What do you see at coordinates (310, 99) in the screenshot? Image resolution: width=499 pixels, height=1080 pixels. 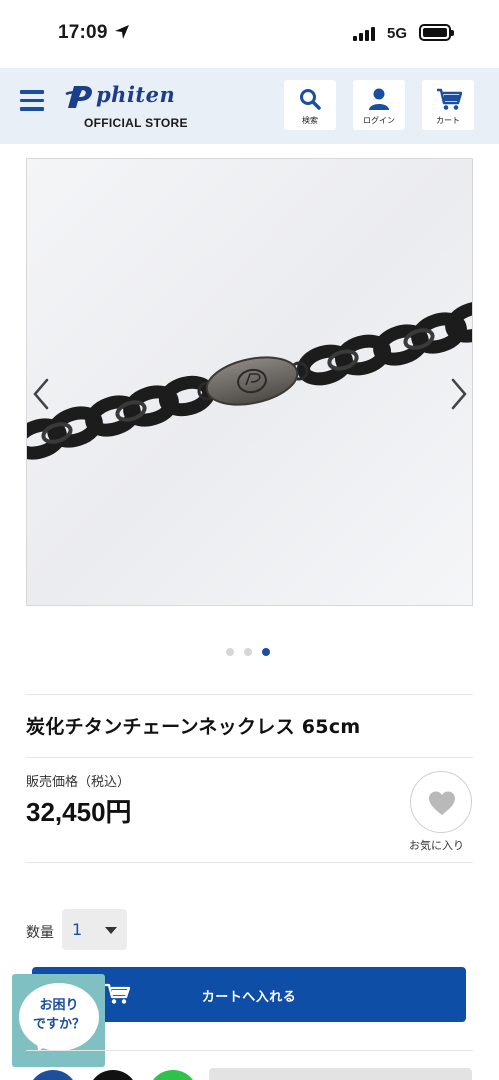 I see `search-icon` at bounding box center [310, 99].